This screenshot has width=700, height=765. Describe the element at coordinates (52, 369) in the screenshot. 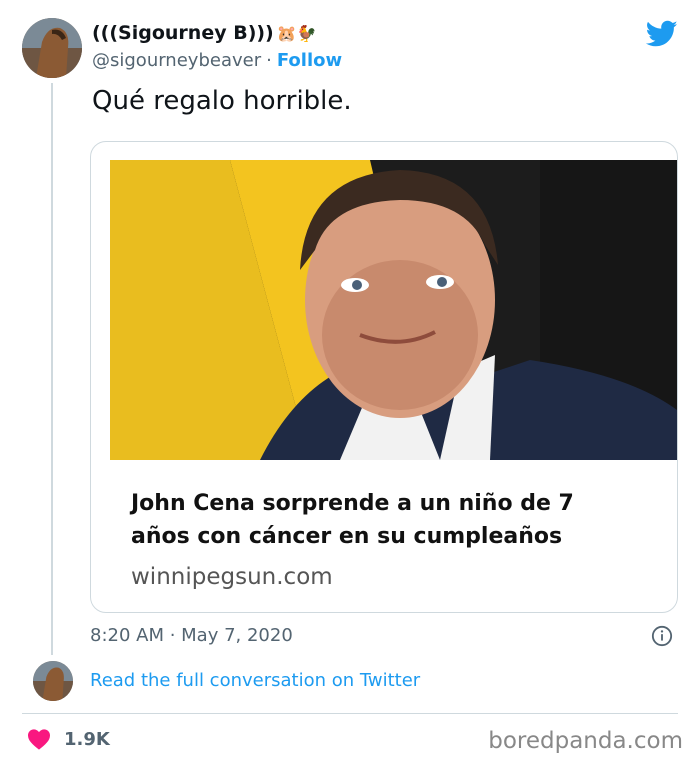

I see `thread-line` at that location.